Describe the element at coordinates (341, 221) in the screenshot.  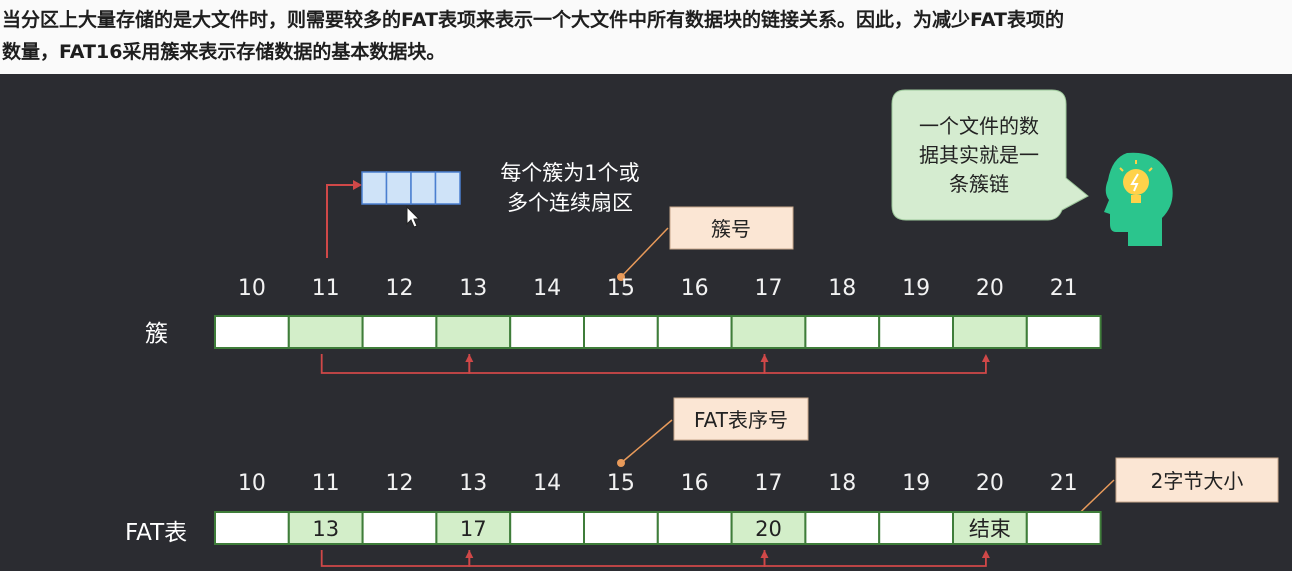
I see `sector-arrow` at that location.